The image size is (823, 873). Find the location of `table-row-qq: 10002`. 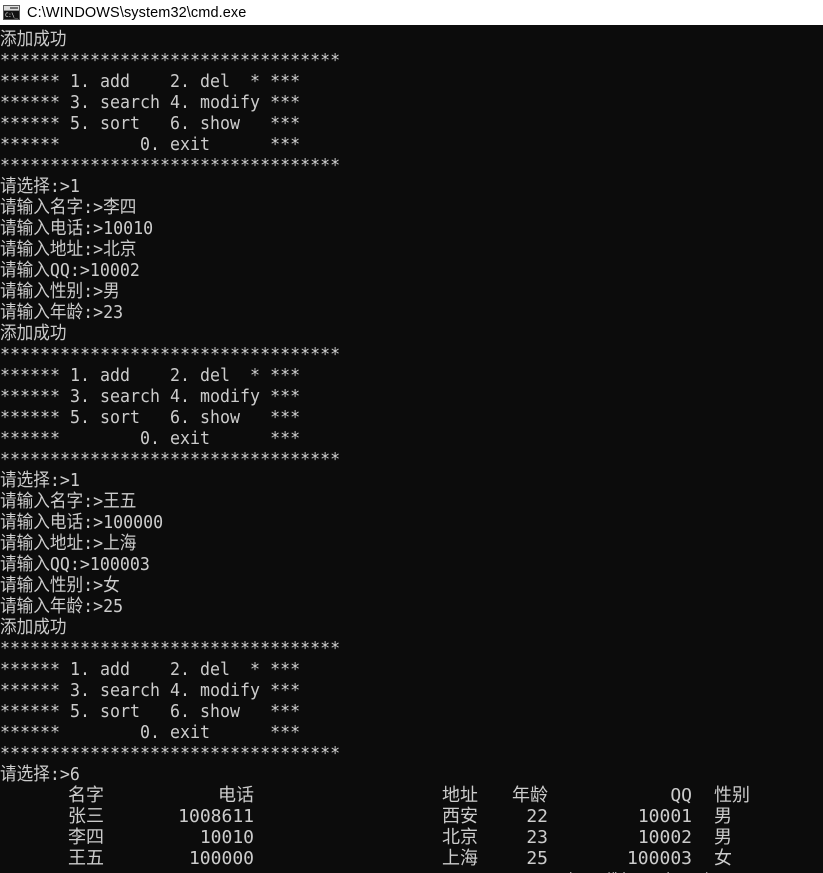

table-row-qq: 10002 is located at coordinates (664, 837).